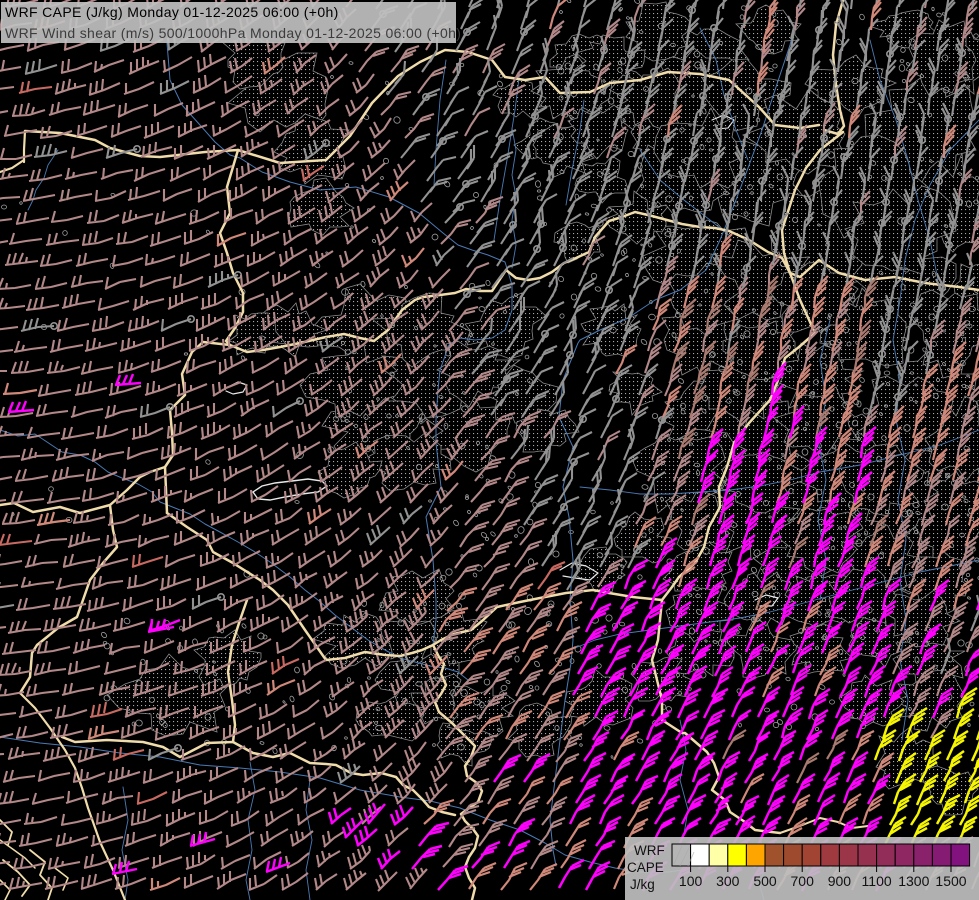  What do you see at coordinates (840, 881) in the screenshot?
I see `svg-text: 900` at bounding box center [840, 881].